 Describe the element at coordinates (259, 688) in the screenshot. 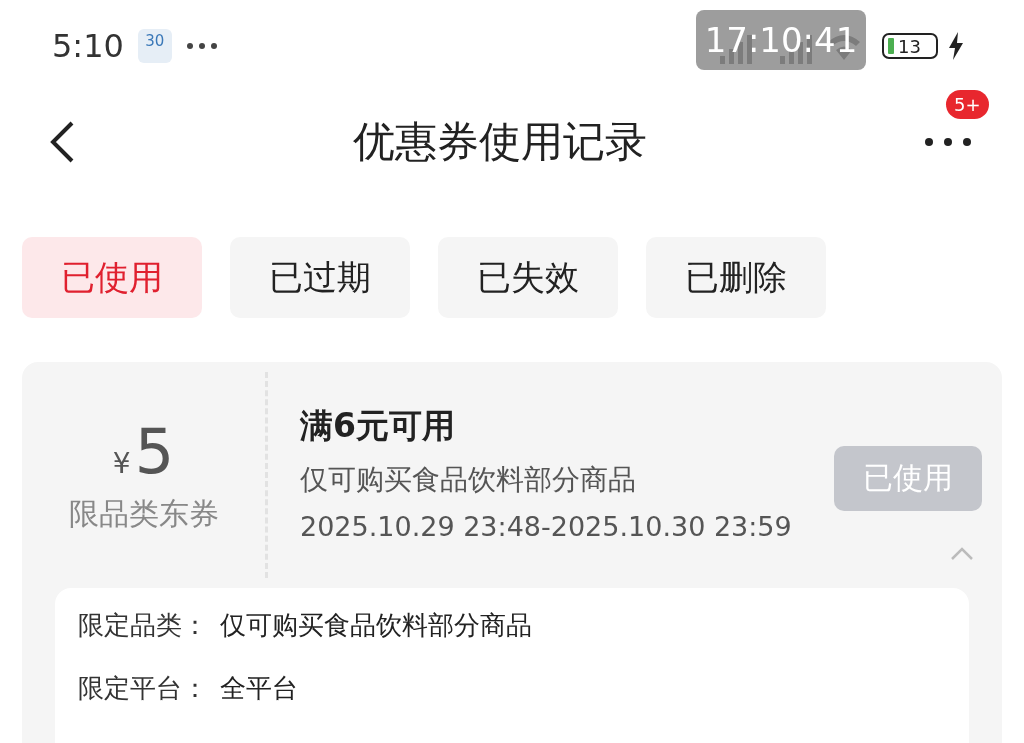

I see `detail-value: 全平台` at that location.